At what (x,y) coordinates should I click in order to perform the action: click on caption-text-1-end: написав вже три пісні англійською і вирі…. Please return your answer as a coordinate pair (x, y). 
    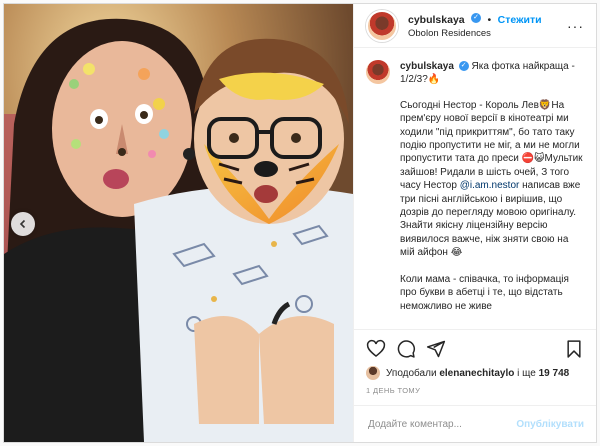
    Looking at the image, I should click on (492, 219).